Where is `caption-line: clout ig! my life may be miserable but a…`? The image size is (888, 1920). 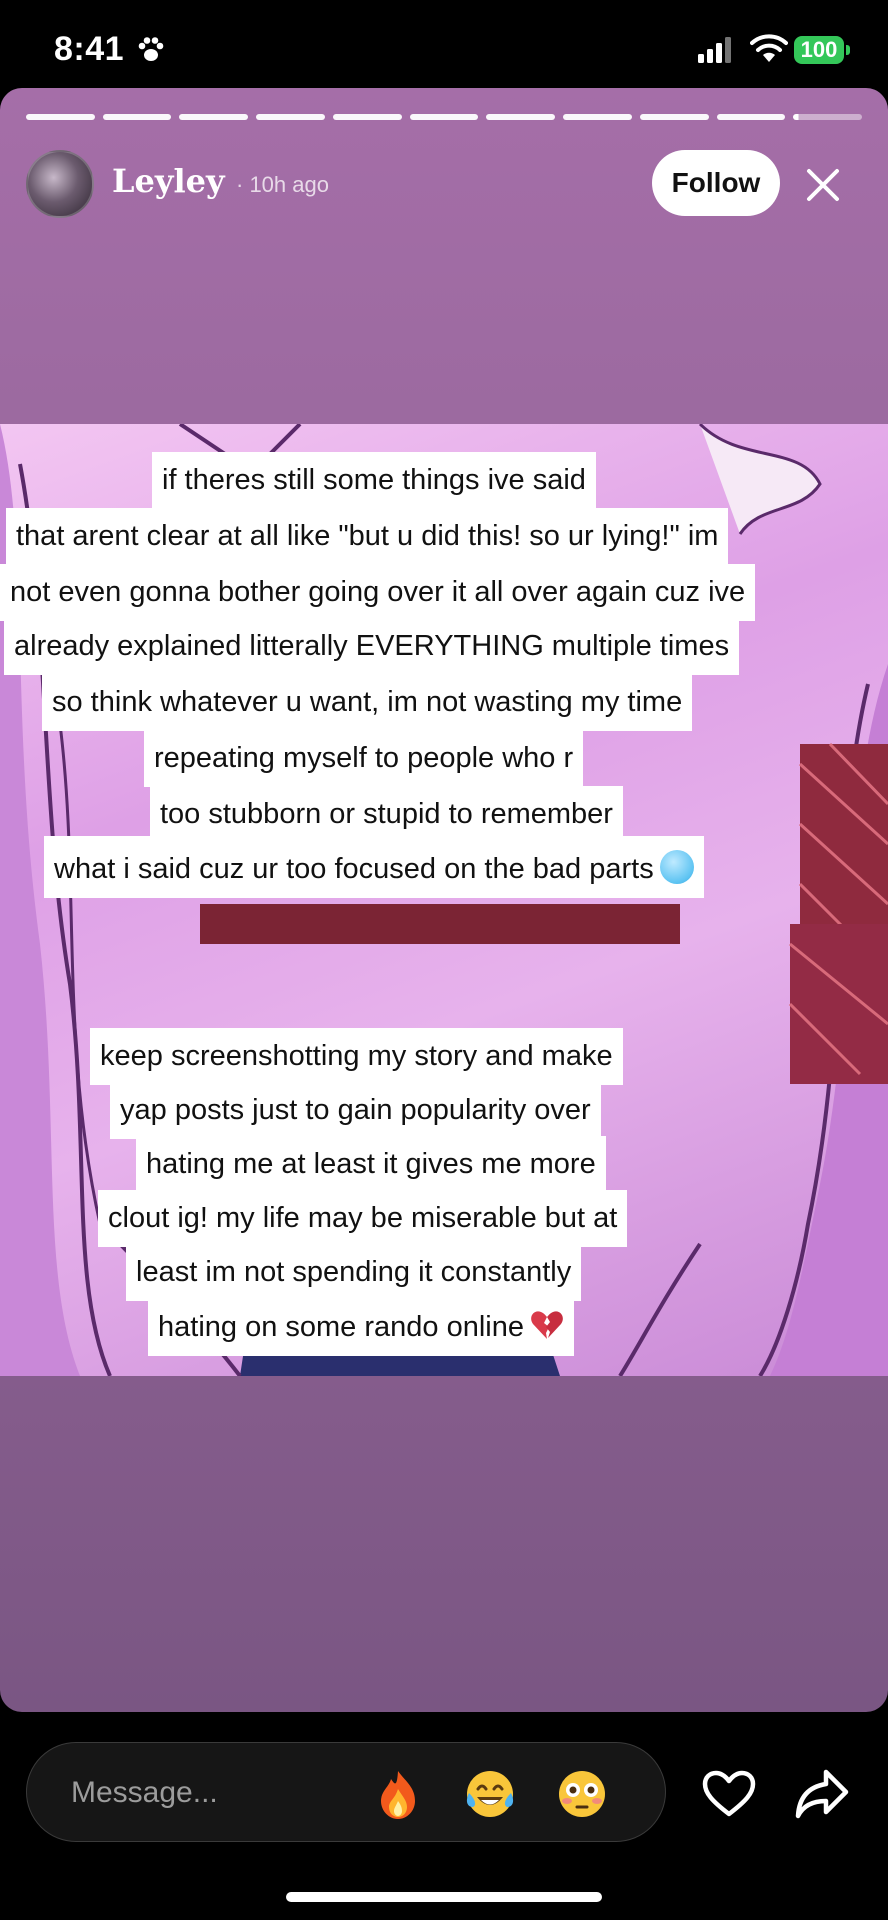
caption-line: clout ig! my life may be miserable but a… is located at coordinates (363, 1218).